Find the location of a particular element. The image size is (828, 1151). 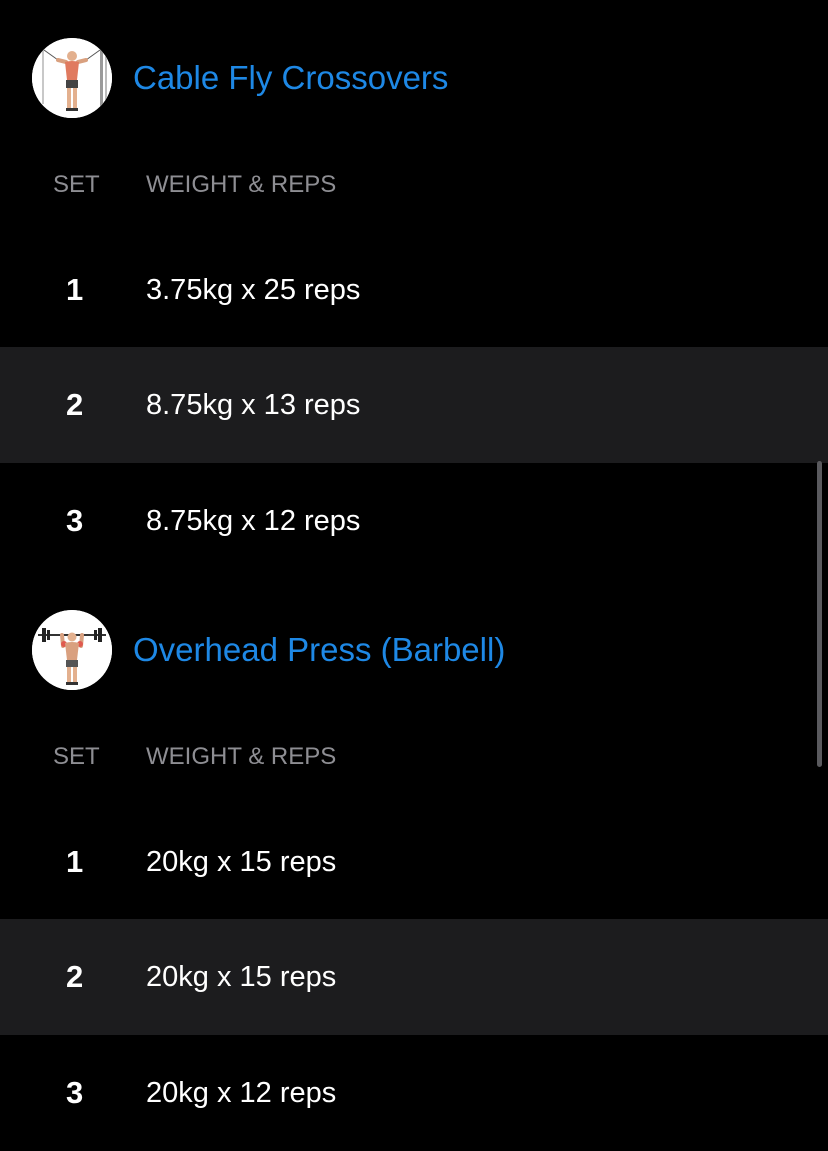

scrollbar is located at coordinates (819, 614).